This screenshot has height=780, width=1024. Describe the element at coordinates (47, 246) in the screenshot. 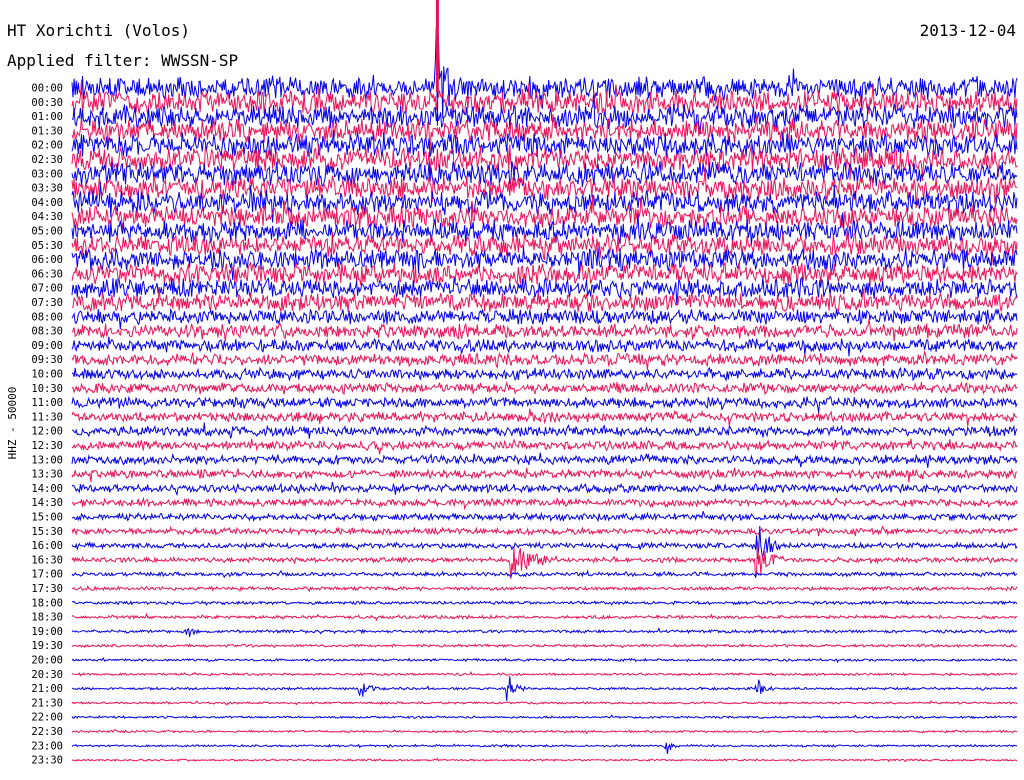

I see `row-time-label: 05:30` at that location.